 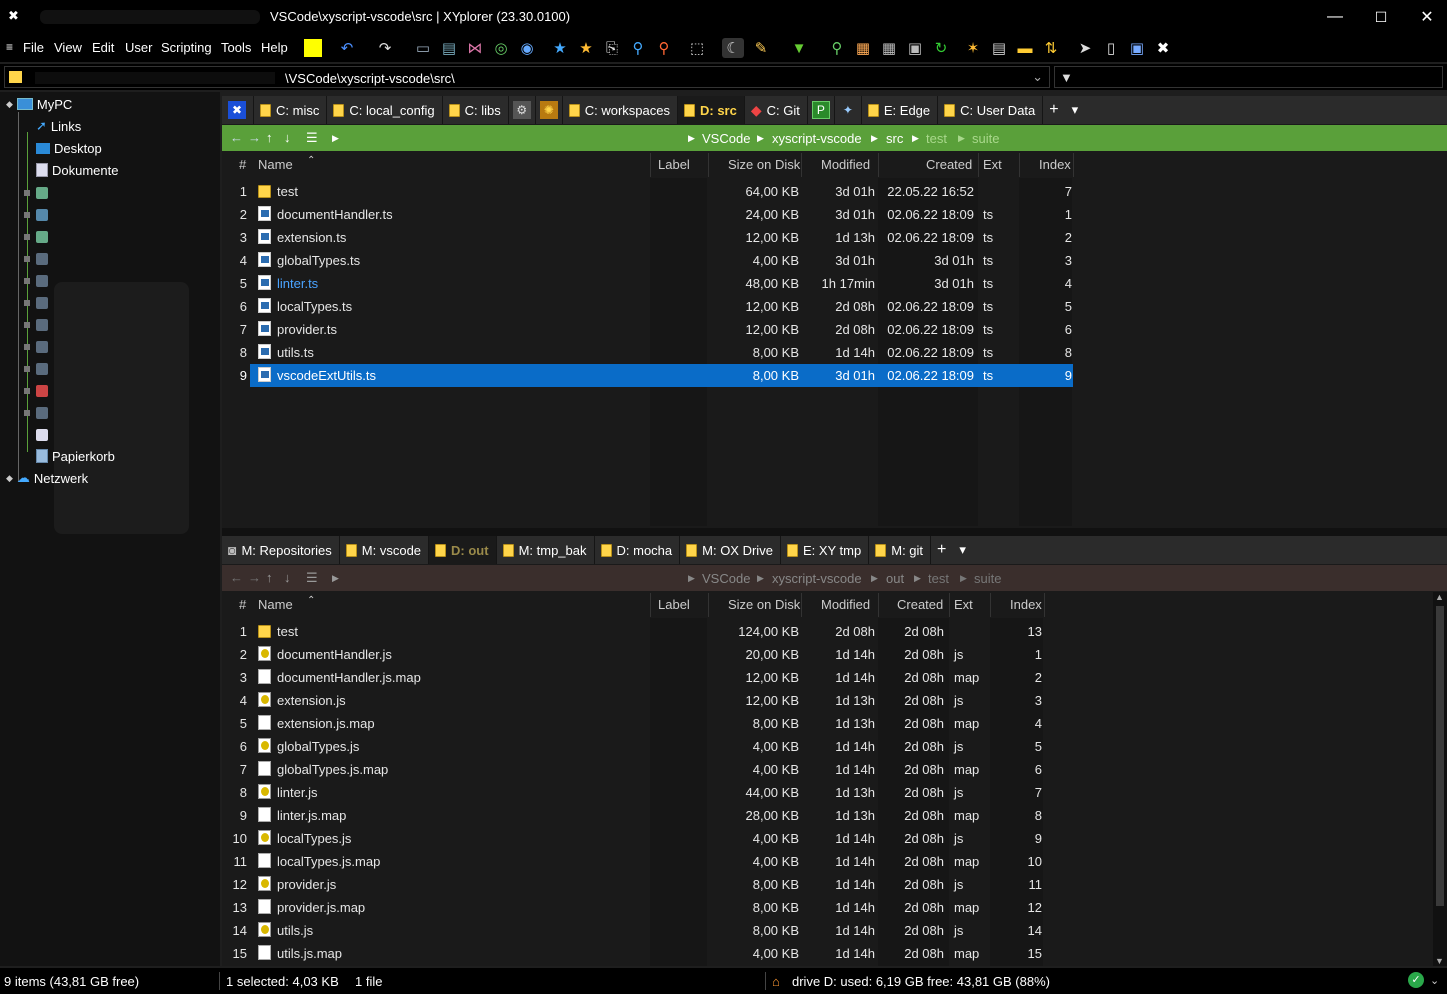 What do you see at coordinates (830, 700) in the screenshot?
I see `table-row: 4 extension.js 12,00 KB 1d 13h 2d 08h js 3` at bounding box center [830, 700].